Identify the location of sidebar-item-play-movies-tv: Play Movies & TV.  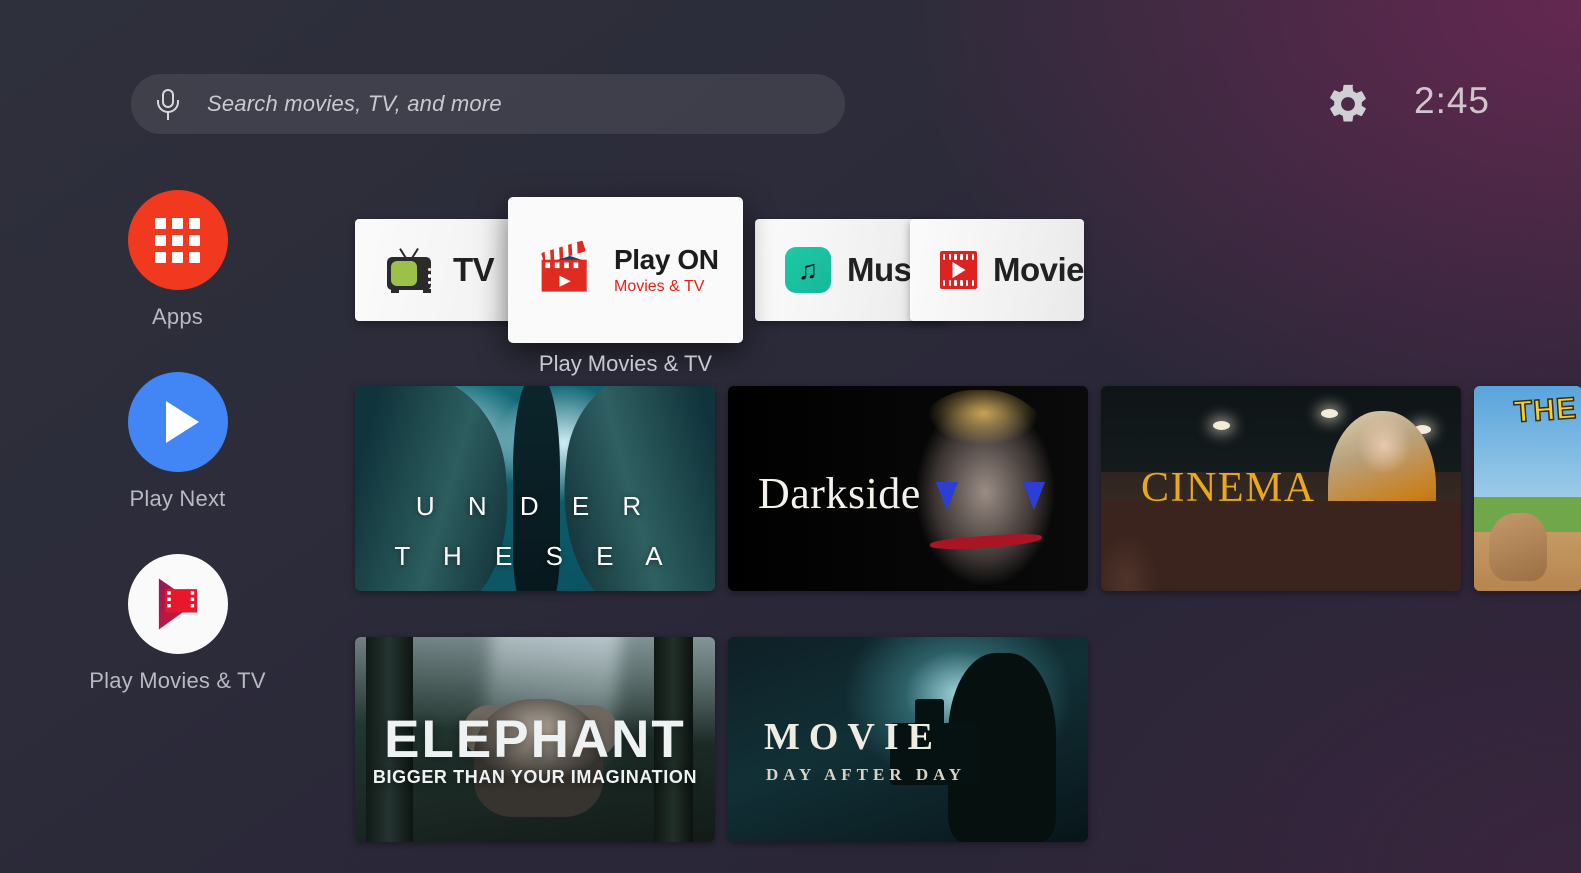
(177, 624).